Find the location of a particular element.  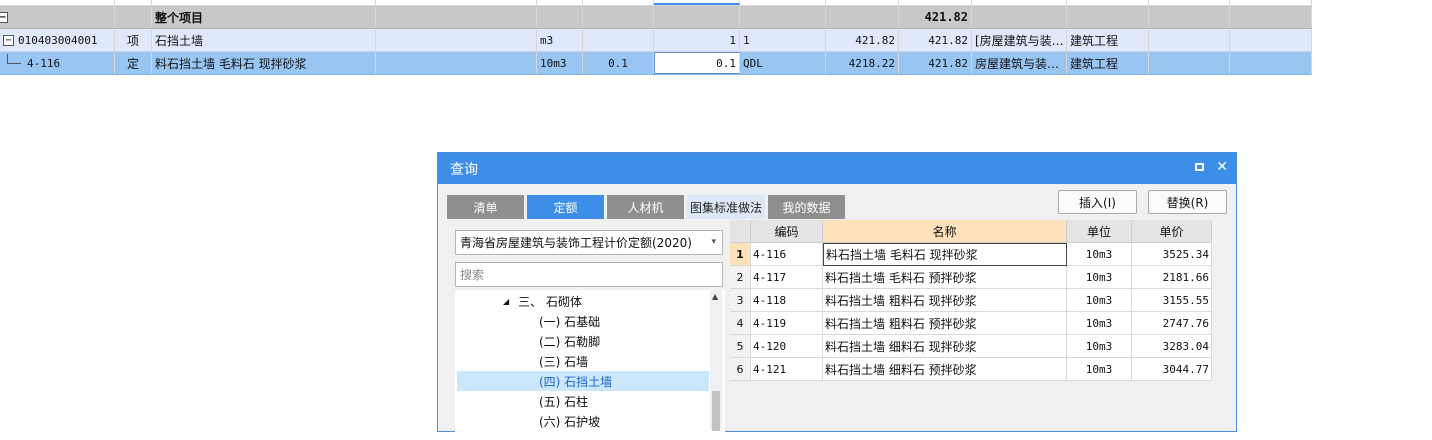

tree-node-stone-column: (五) 石柱 is located at coordinates (563, 401).